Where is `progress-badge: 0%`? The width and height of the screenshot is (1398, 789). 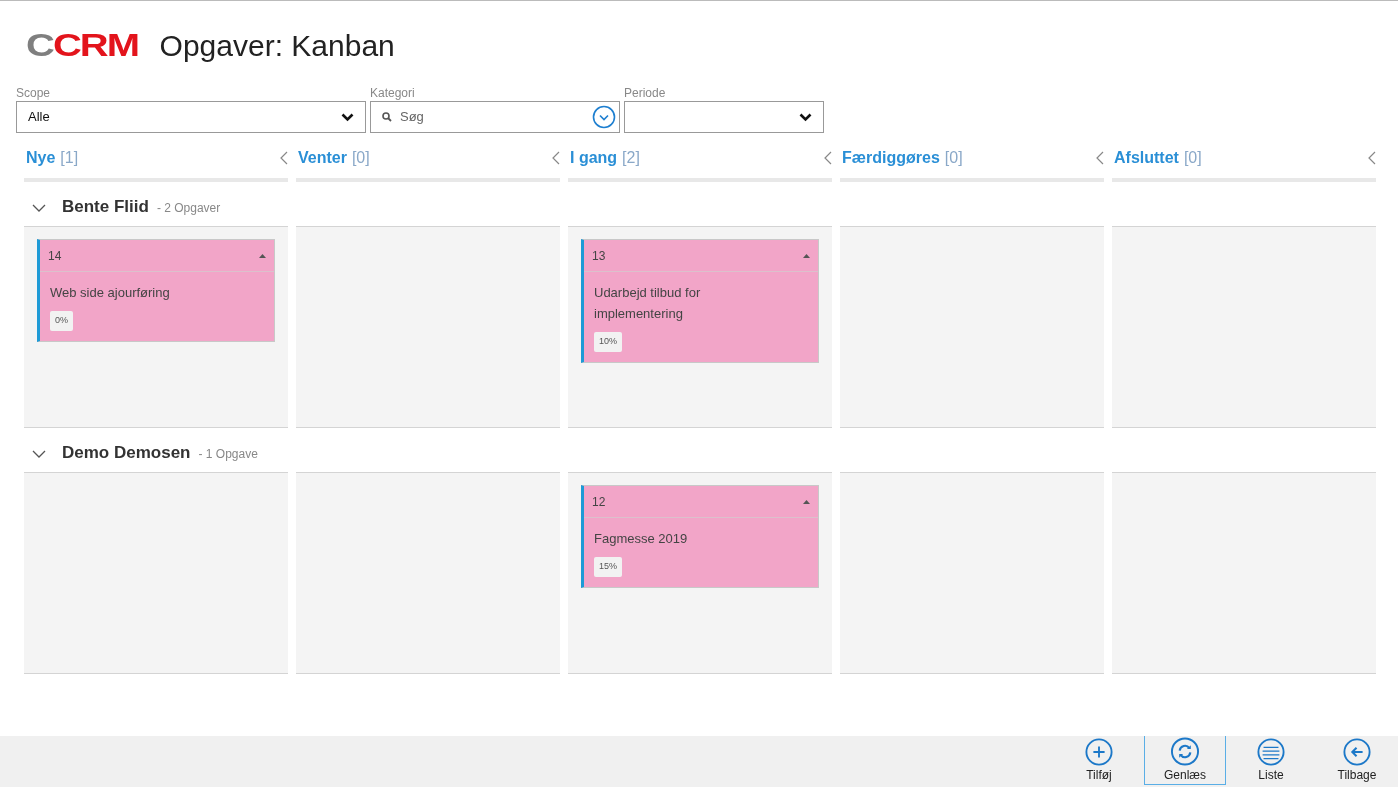
progress-badge: 0% is located at coordinates (61, 321).